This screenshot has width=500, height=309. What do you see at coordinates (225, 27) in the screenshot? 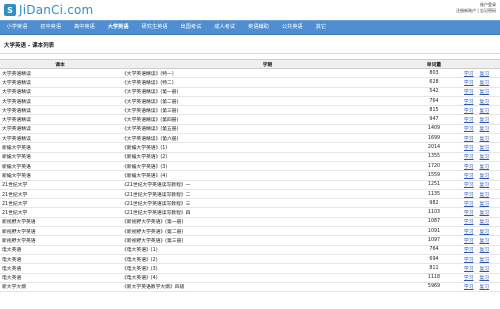
I see `nav-item: 成人考试` at bounding box center [225, 27].